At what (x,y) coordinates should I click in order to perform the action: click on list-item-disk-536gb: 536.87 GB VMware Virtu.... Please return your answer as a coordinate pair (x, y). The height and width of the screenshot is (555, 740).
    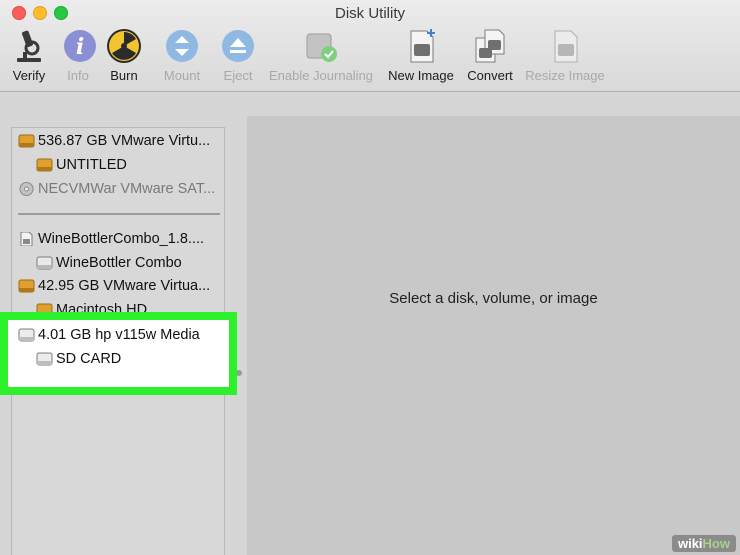
    Looking at the image, I should click on (114, 141).